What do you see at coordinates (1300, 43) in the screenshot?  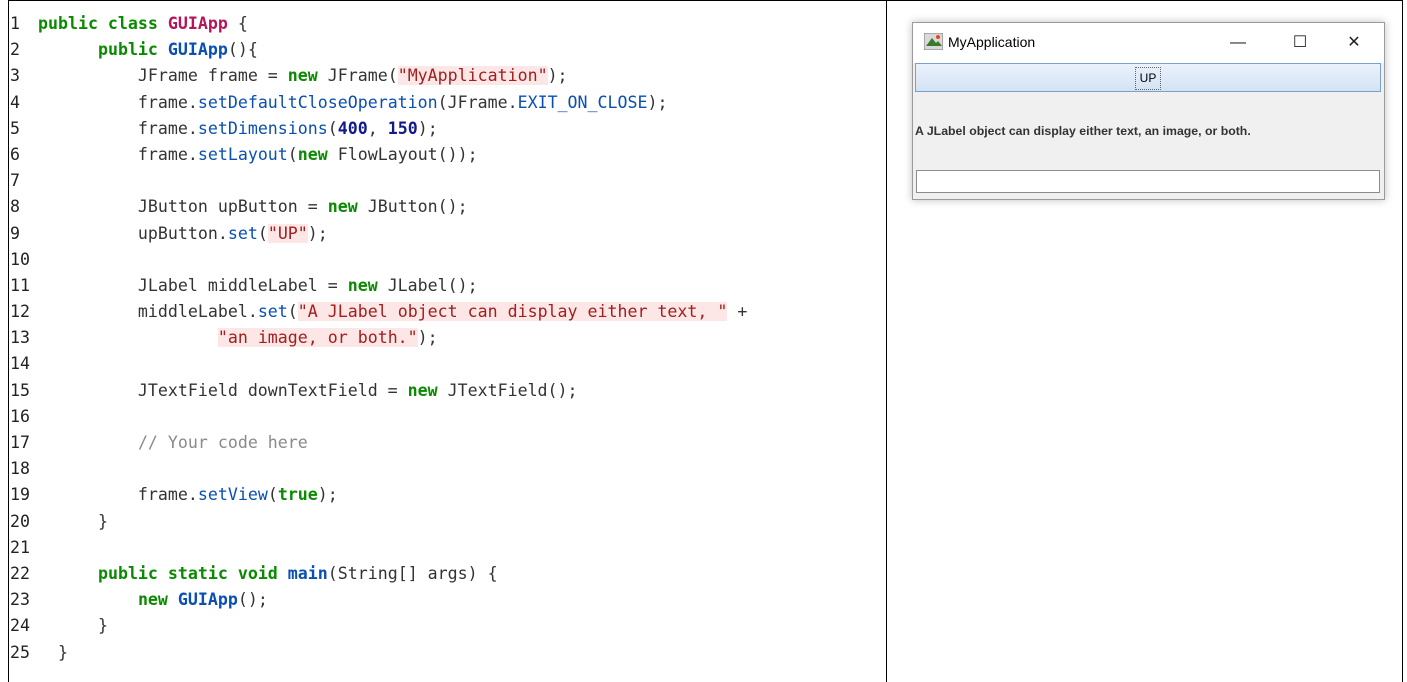 I see `maximize-button: ☐` at bounding box center [1300, 43].